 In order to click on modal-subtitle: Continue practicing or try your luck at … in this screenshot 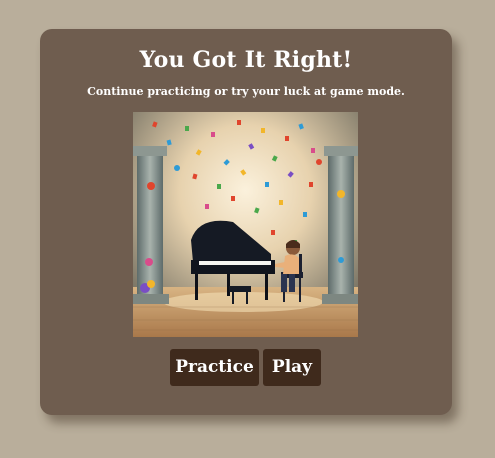, I will do `click(246, 91)`.